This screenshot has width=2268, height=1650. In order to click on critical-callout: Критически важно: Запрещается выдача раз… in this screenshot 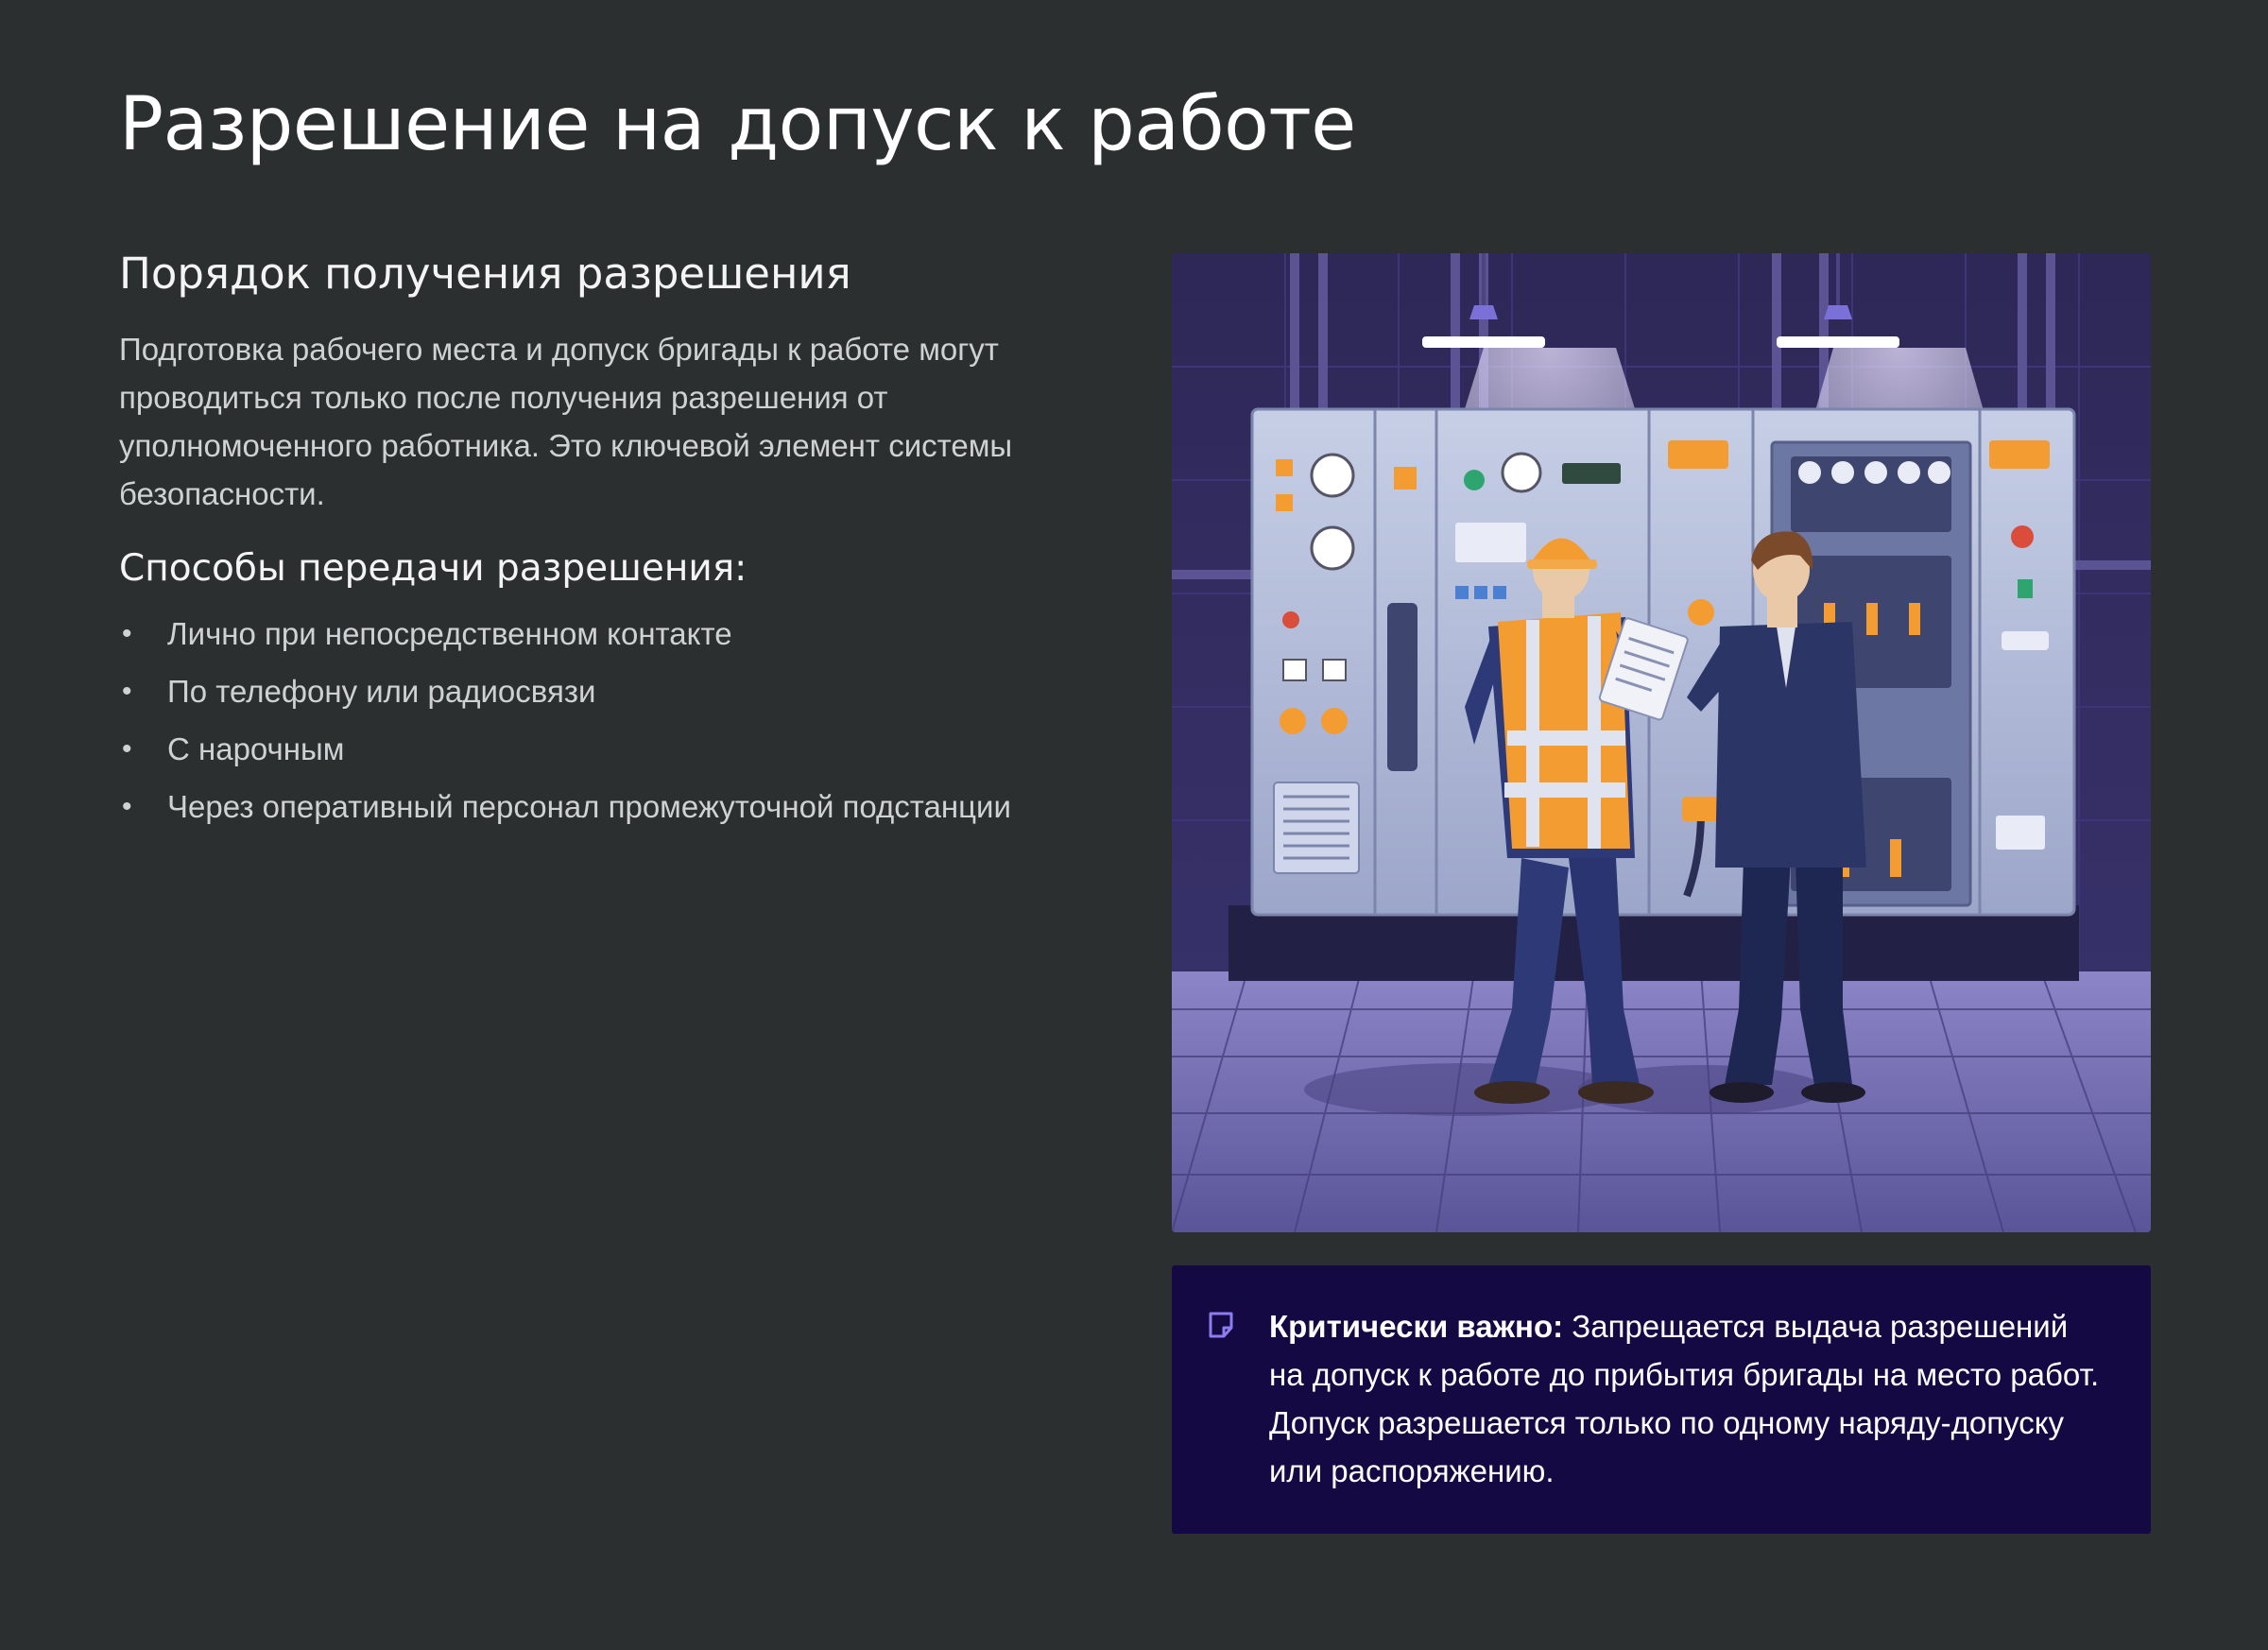, I will do `click(1661, 1399)`.